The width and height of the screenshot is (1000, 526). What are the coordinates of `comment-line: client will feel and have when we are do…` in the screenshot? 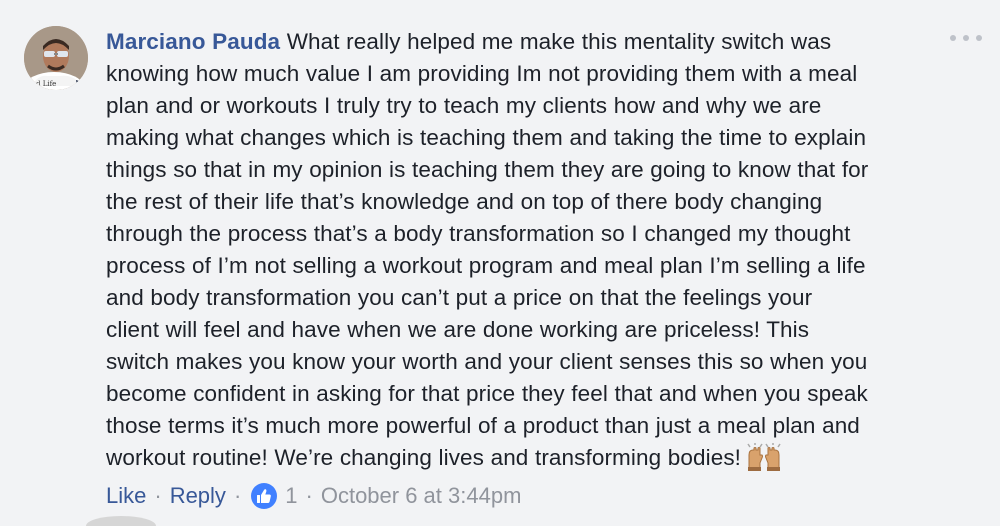 It's located at (458, 329).